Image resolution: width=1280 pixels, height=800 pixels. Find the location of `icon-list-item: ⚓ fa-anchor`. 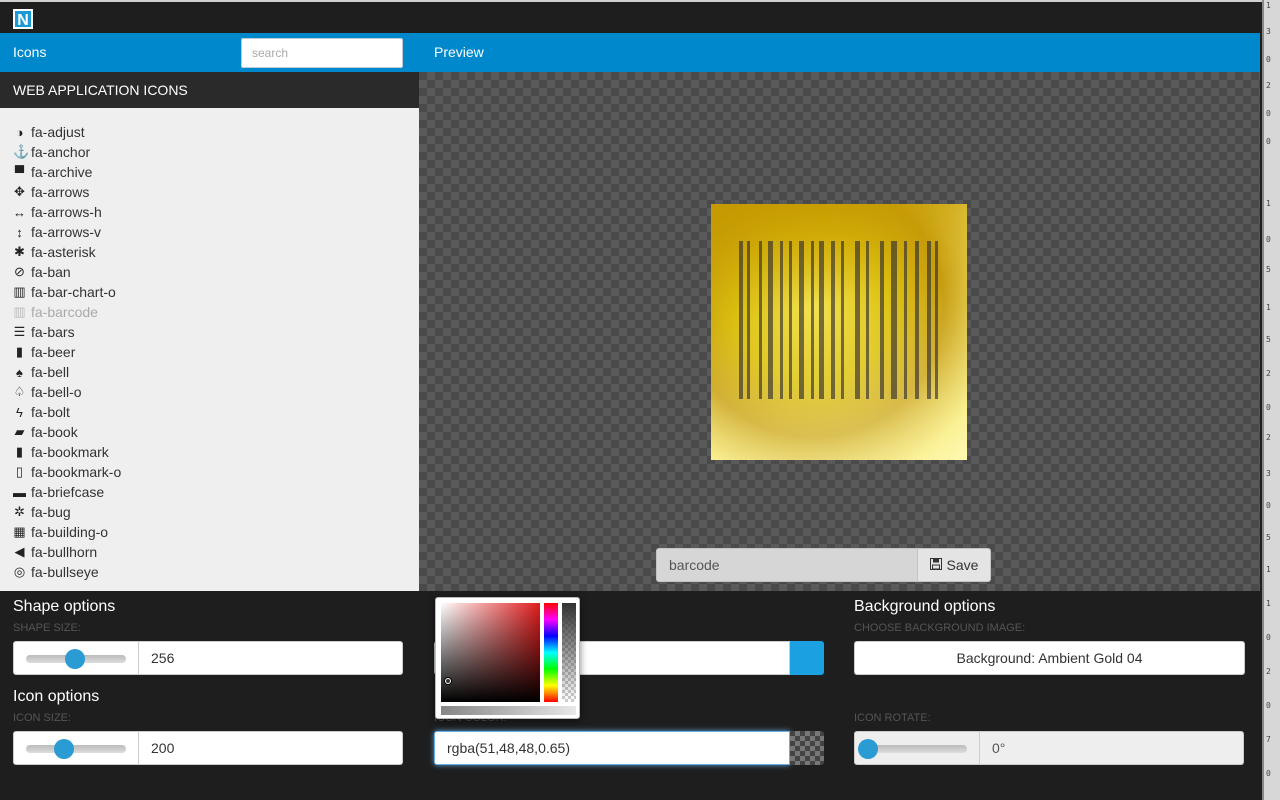

icon-list-item: ⚓ fa-anchor is located at coordinates (216, 152).